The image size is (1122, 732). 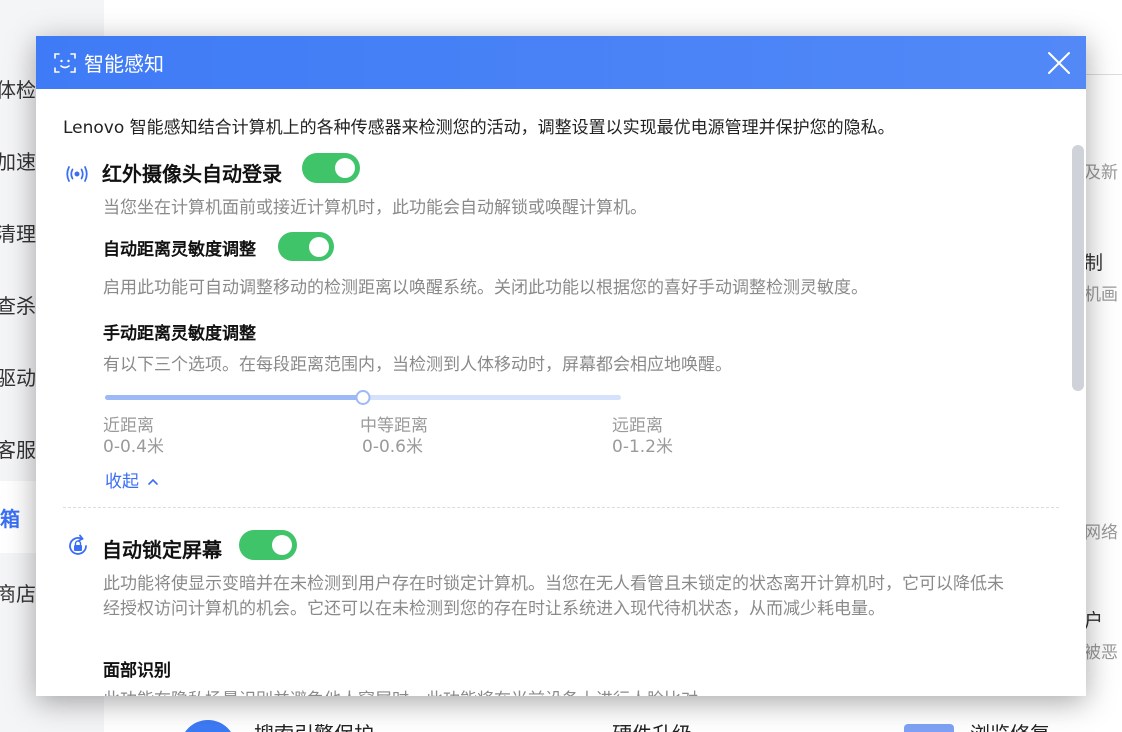 What do you see at coordinates (124, 64) in the screenshot?
I see `dialog-title: 智能感知` at bounding box center [124, 64].